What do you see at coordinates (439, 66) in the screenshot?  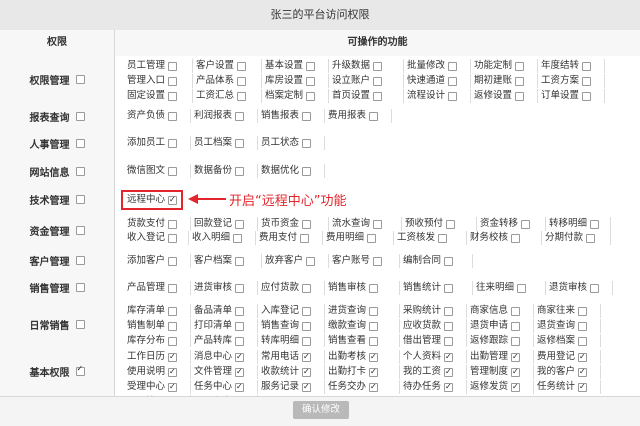 I see `function-item: 批量修改` at bounding box center [439, 66].